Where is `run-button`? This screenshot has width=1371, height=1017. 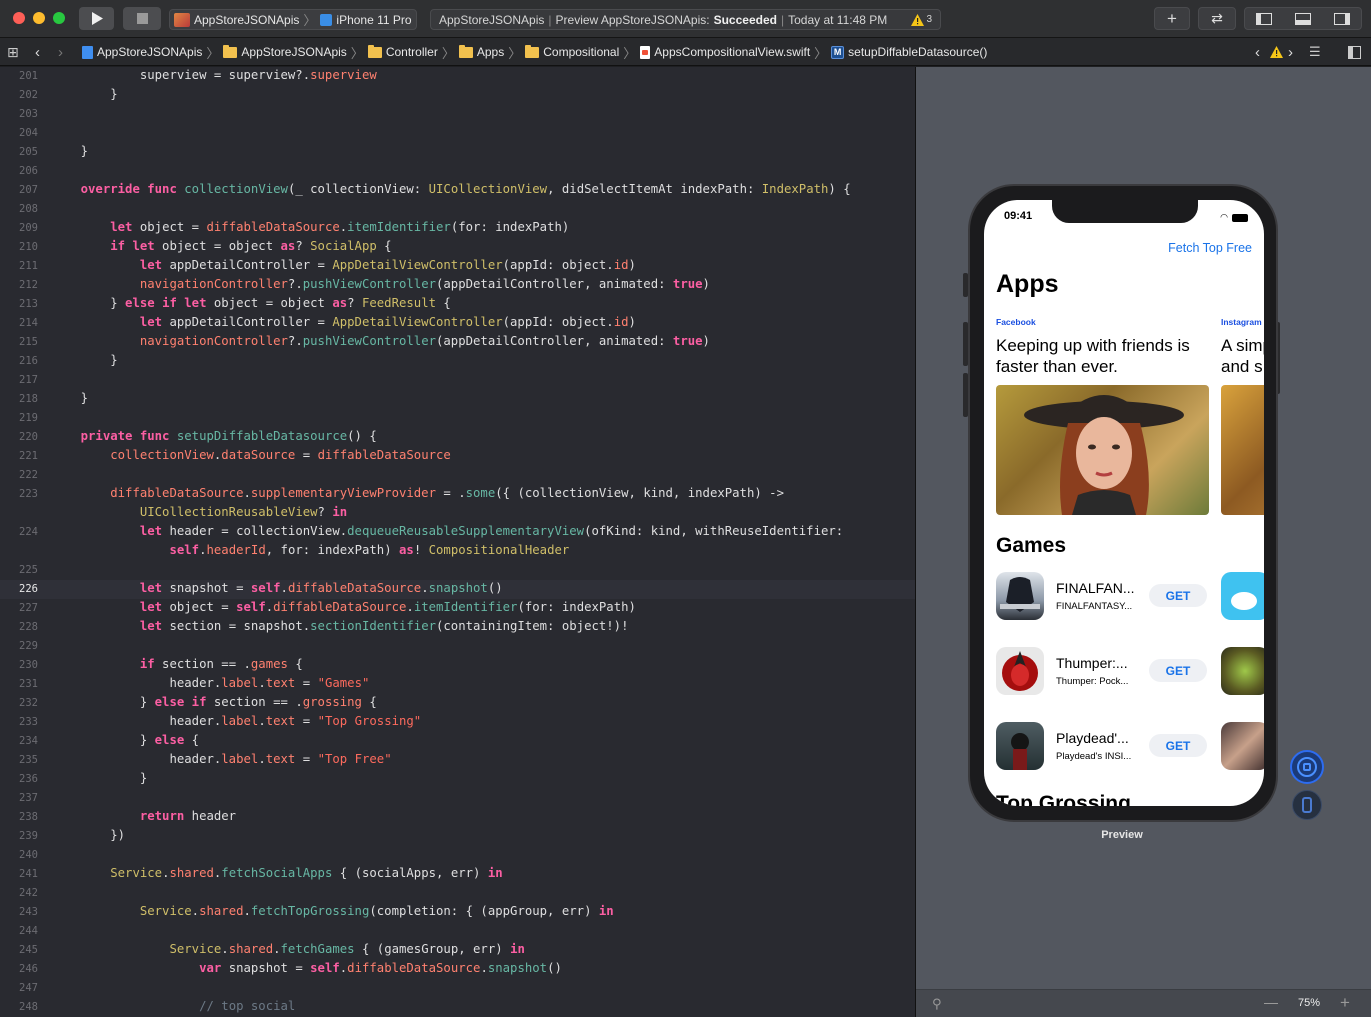
run-button is located at coordinates (96, 18).